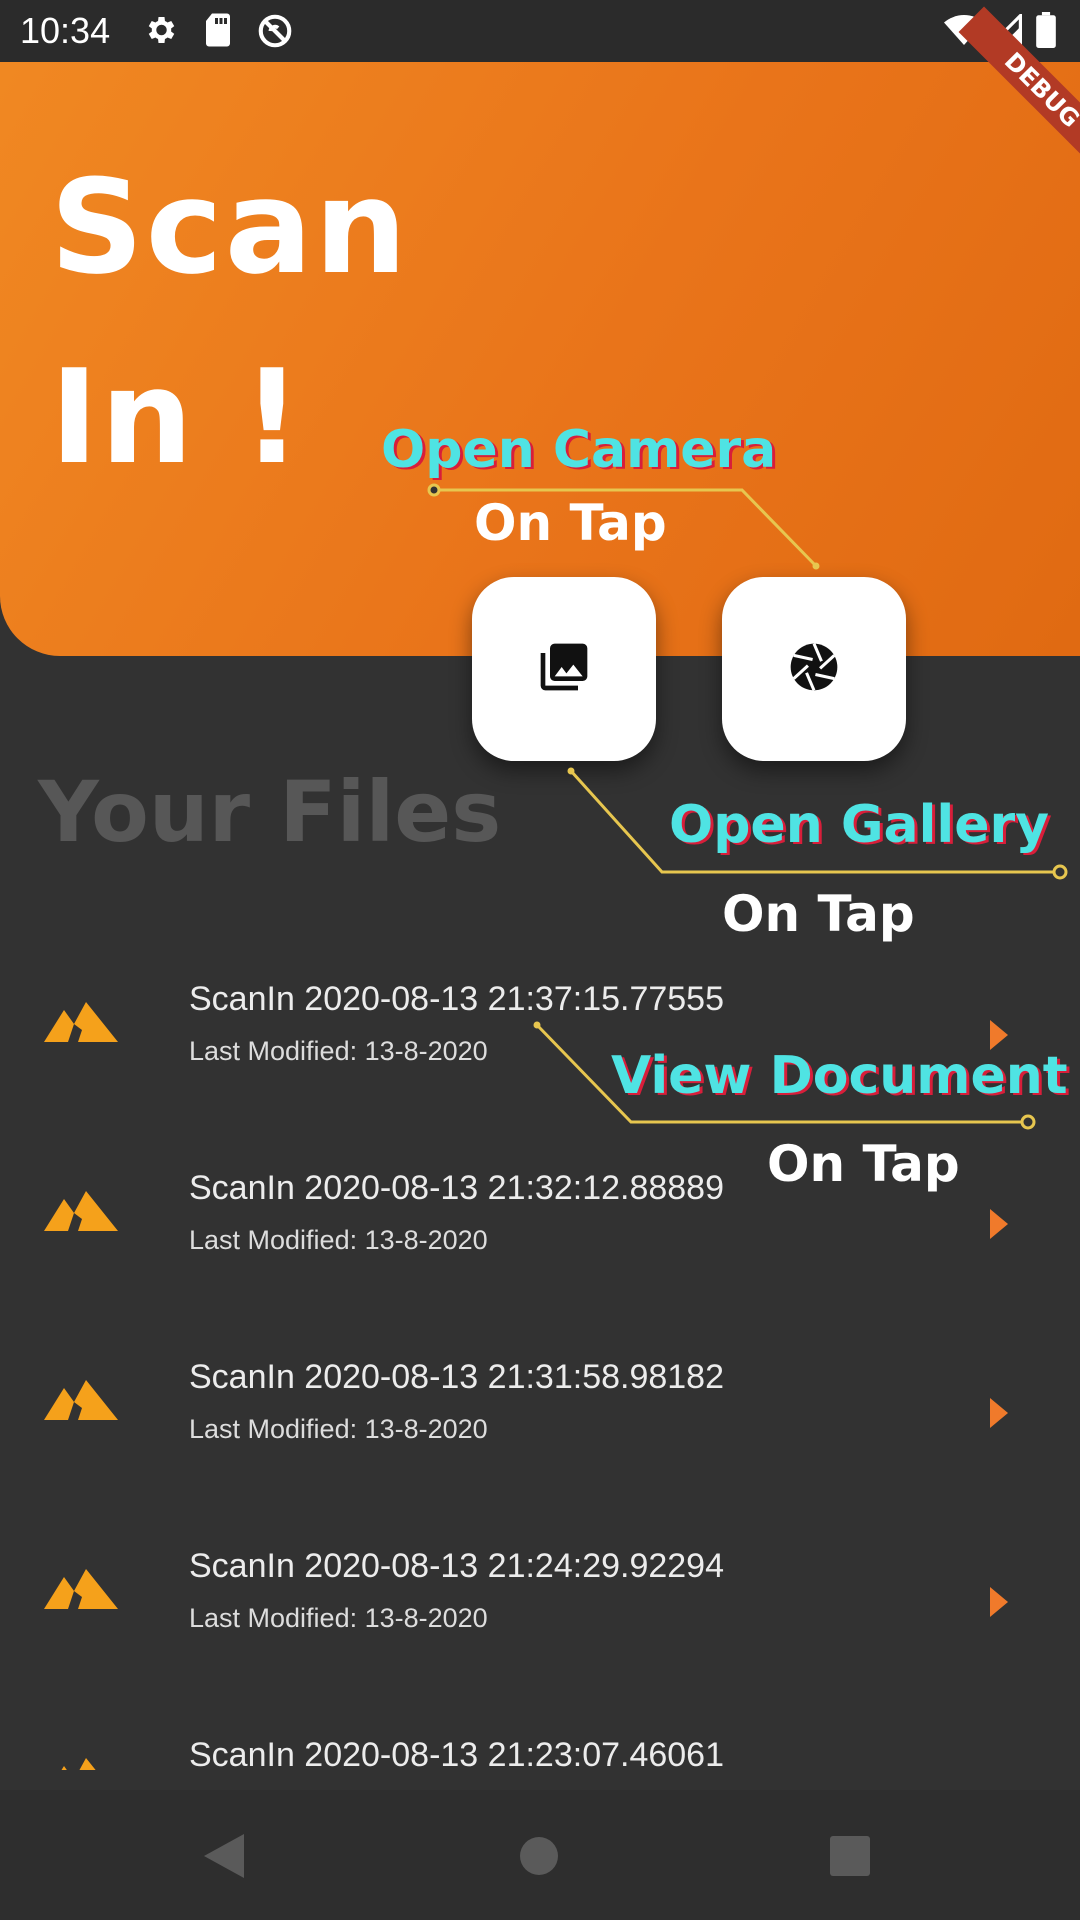 Image resolution: width=1080 pixels, height=1920 pixels. Describe the element at coordinates (859, 825) in the screenshot. I see `annotation-gallery-title: Open Gallery` at that location.